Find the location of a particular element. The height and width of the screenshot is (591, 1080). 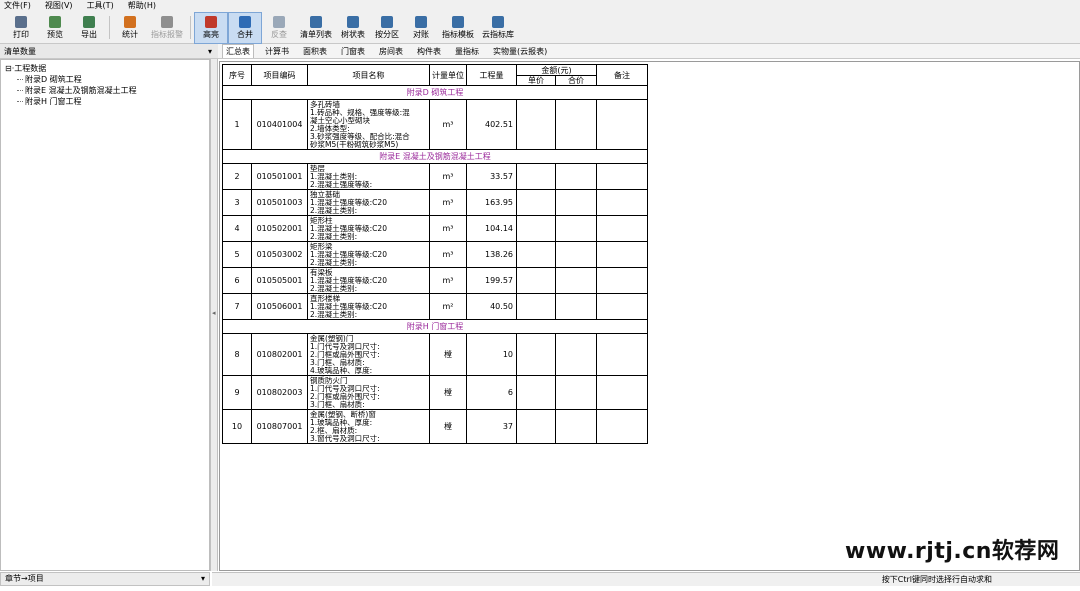

panel-splitter: ◂ is located at coordinates (214, 315).